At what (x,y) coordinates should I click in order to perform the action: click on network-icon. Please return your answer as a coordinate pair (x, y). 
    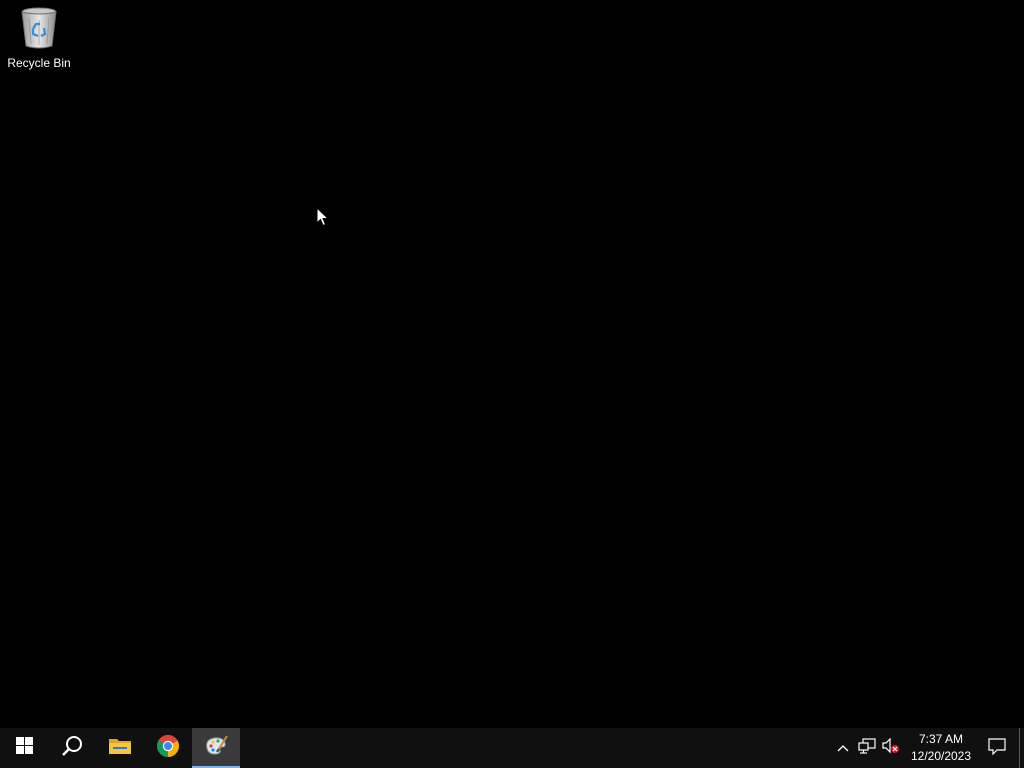
    Looking at the image, I should click on (867, 748).